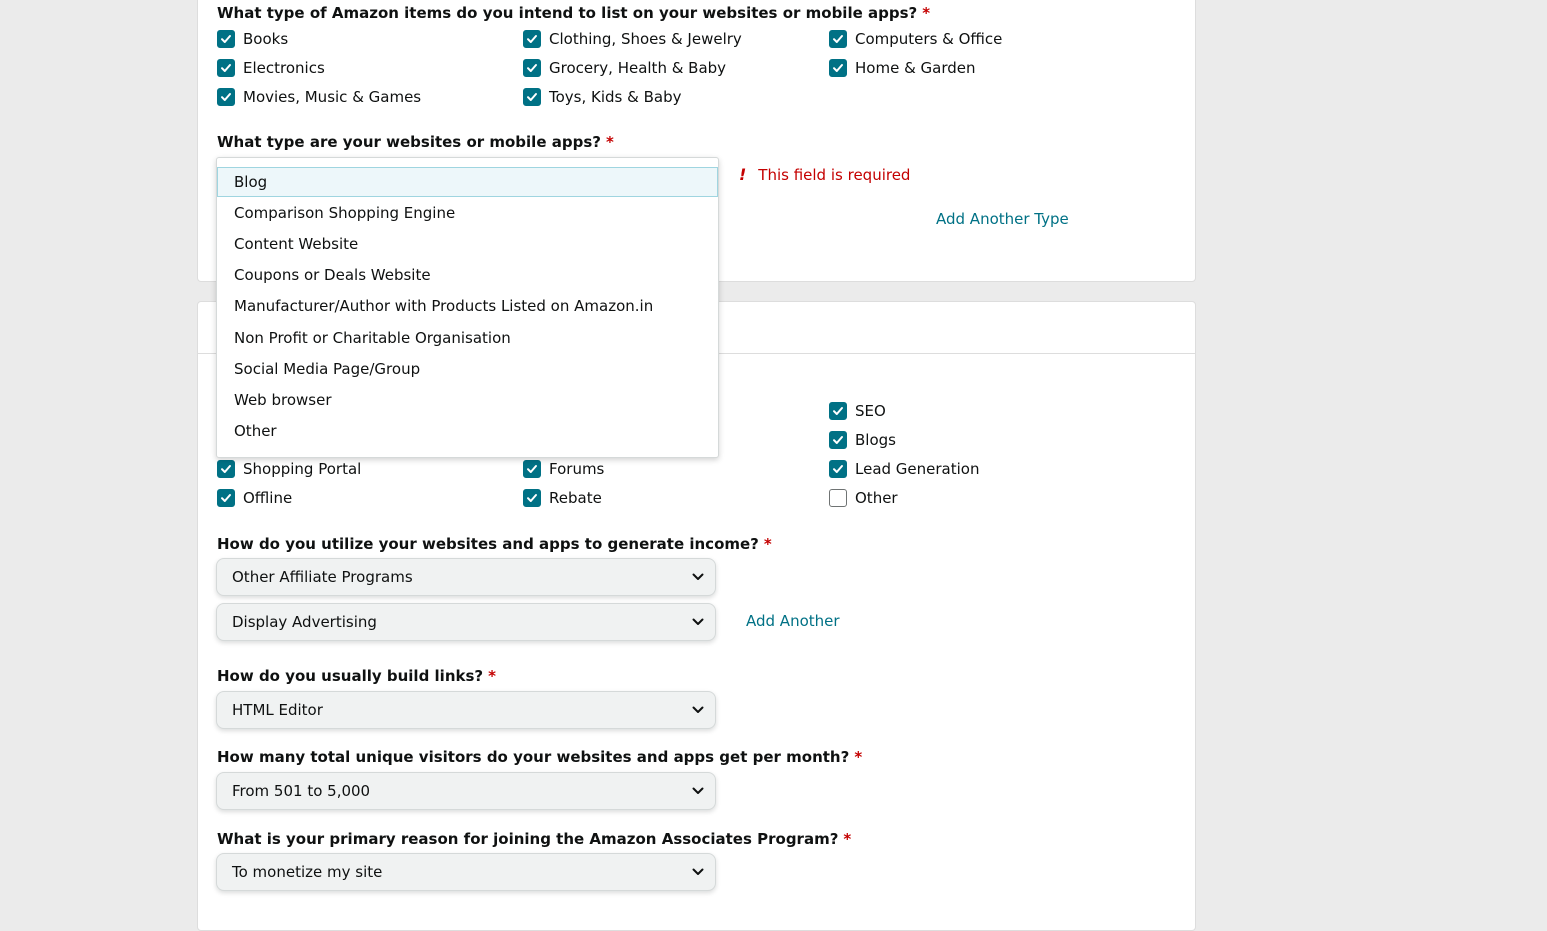 Image resolution: width=1547 pixels, height=931 pixels. Describe the element at coordinates (467, 431) in the screenshot. I see `option-other: Other` at that location.